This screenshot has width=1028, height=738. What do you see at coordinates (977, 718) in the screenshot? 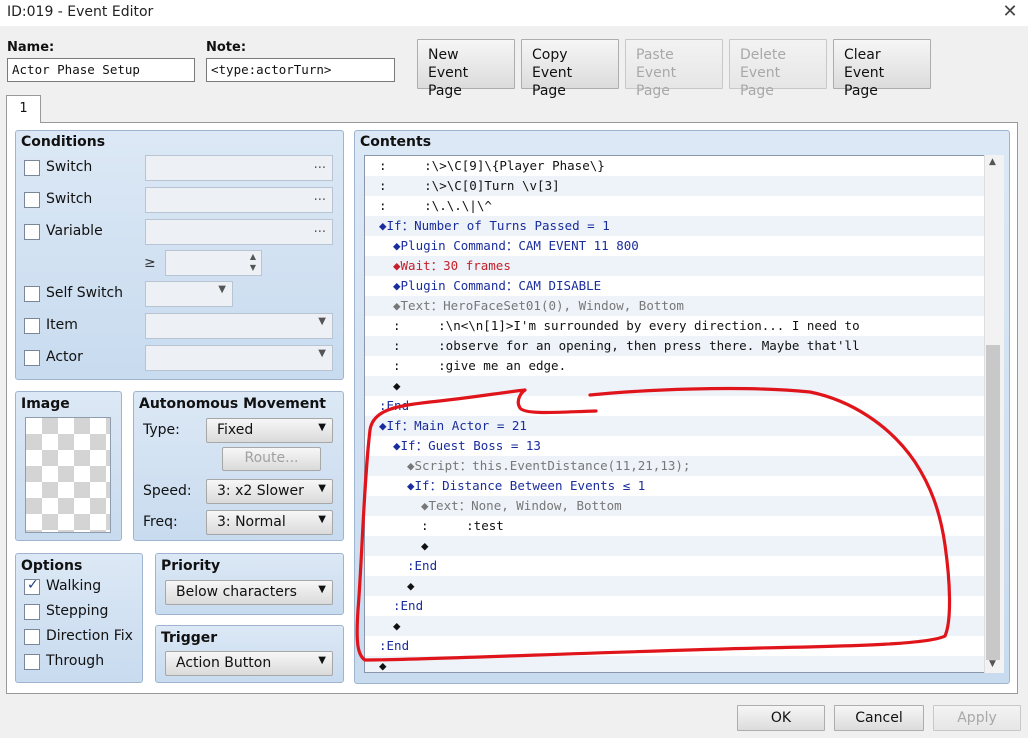
I see `apply-button: Apply` at bounding box center [977, 718].